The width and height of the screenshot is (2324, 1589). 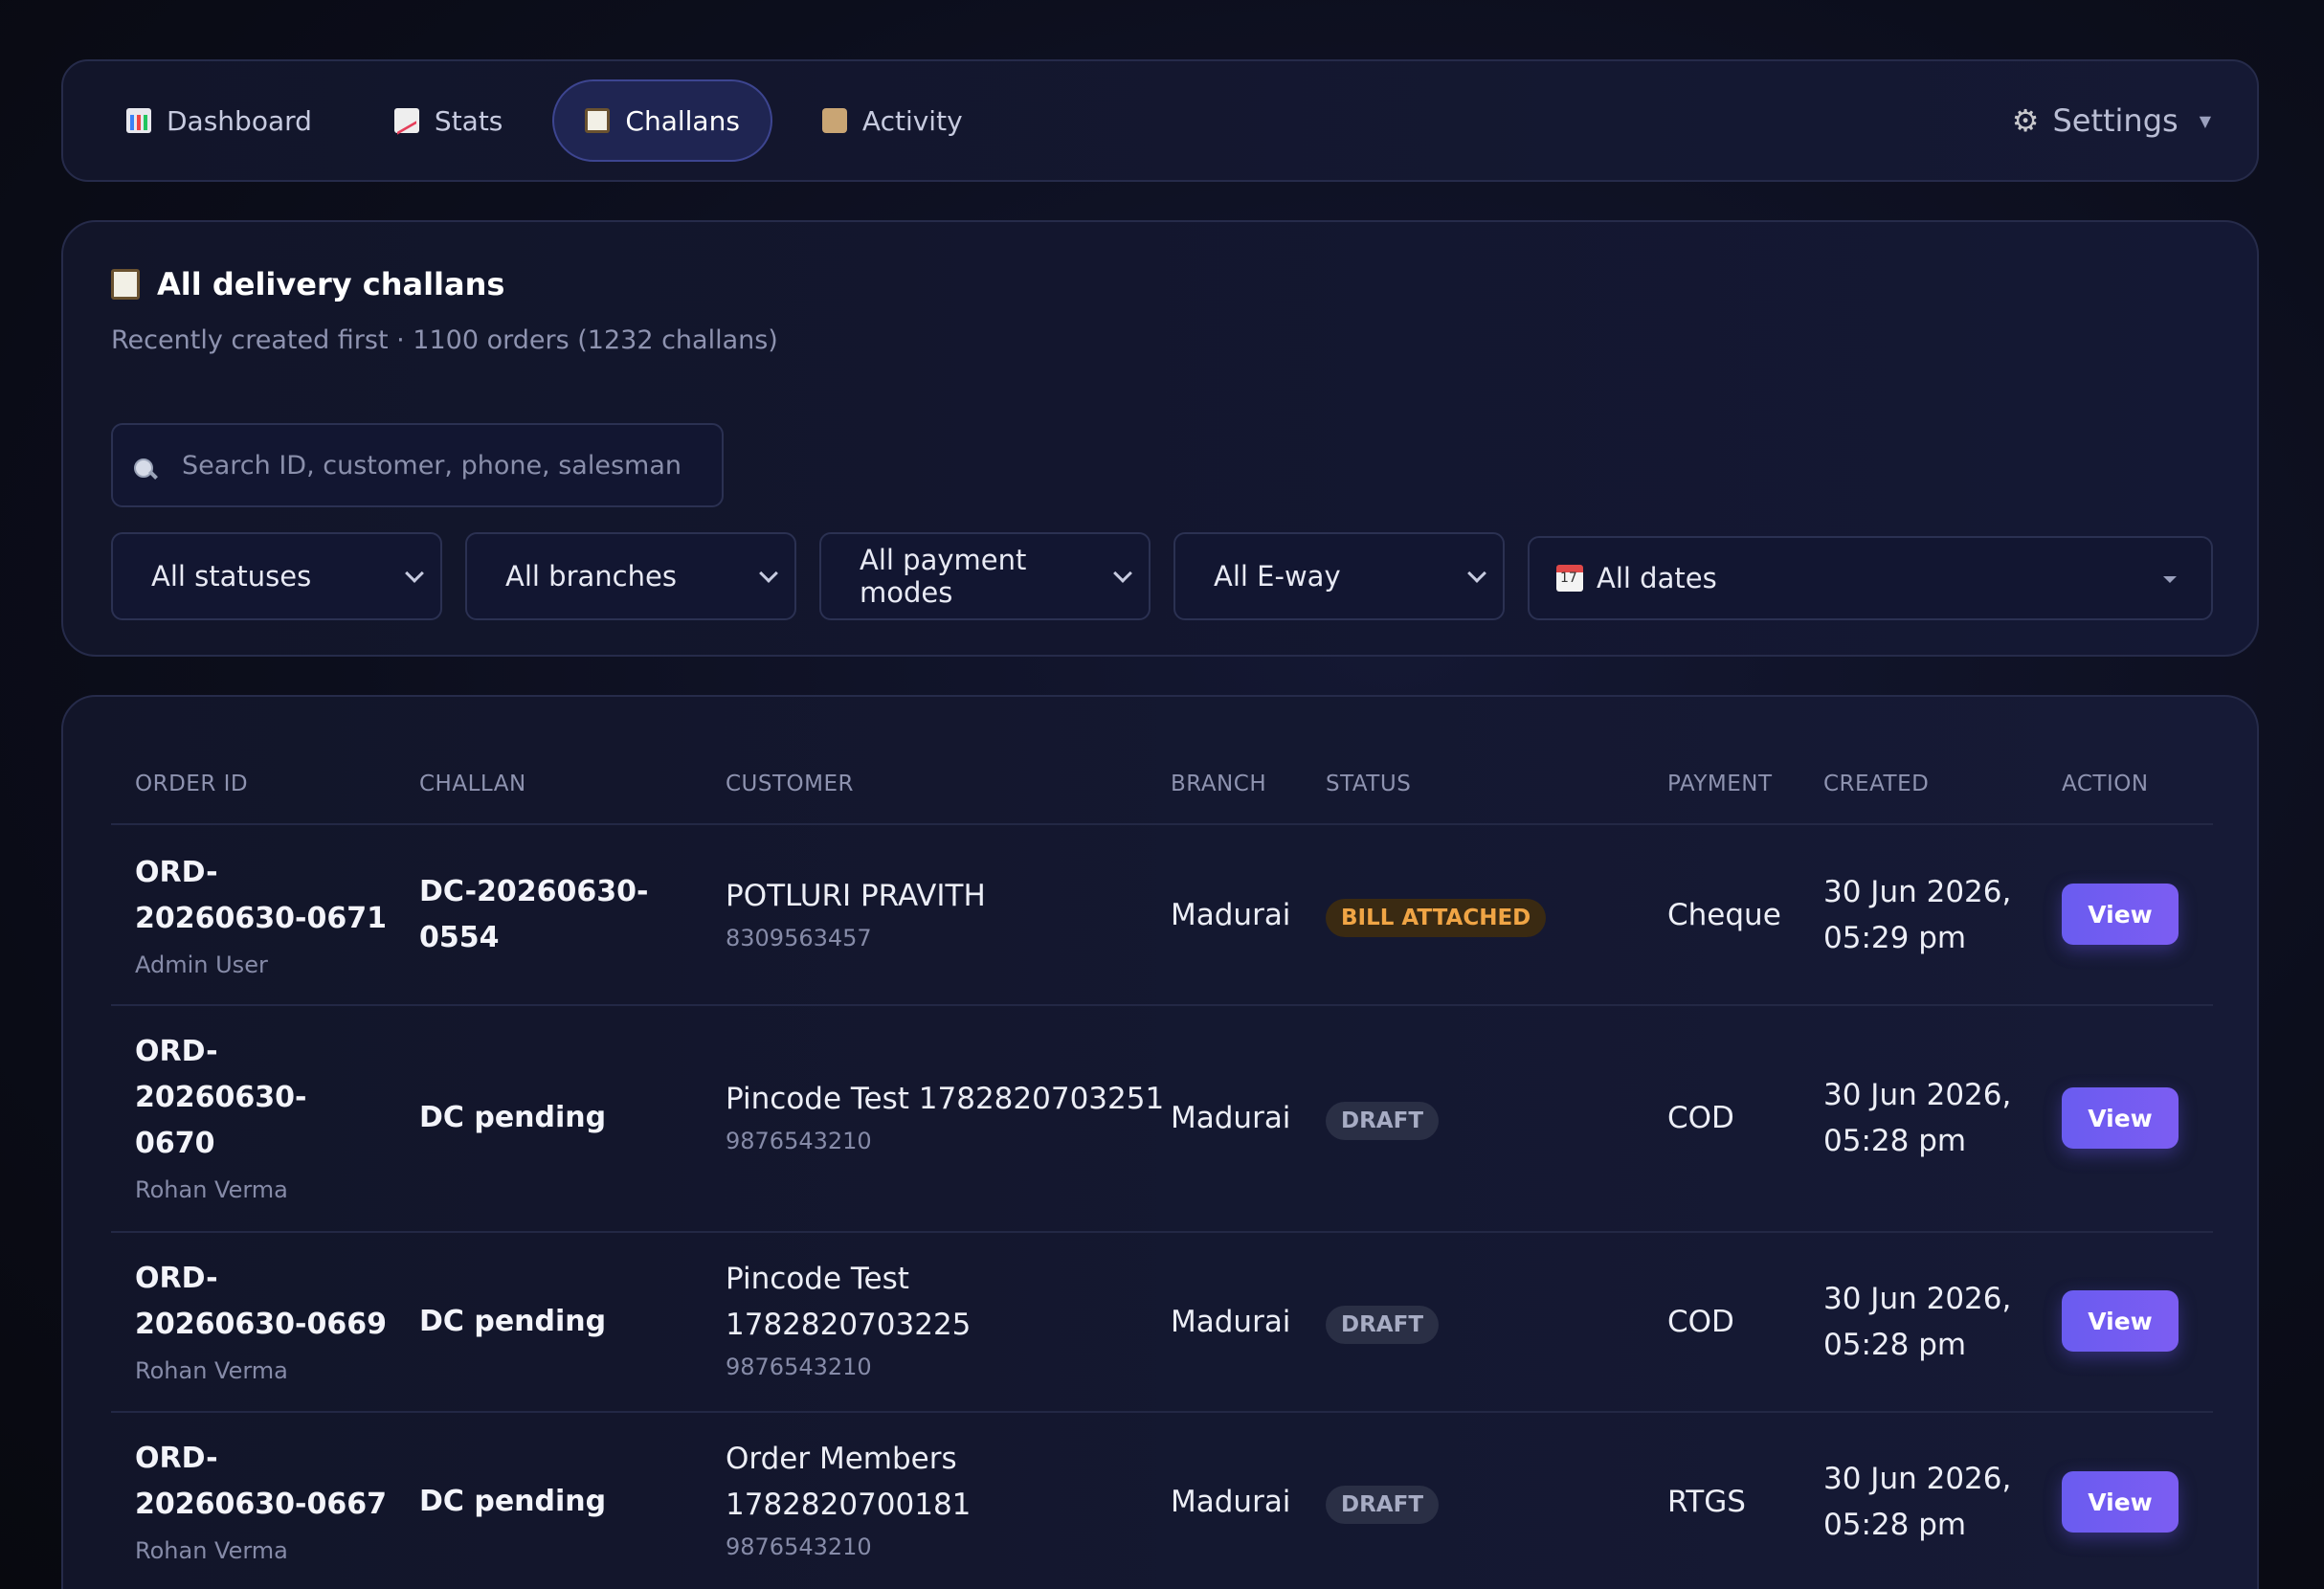 I want to click on bar-chart-icon, so click(x=138, y=120).